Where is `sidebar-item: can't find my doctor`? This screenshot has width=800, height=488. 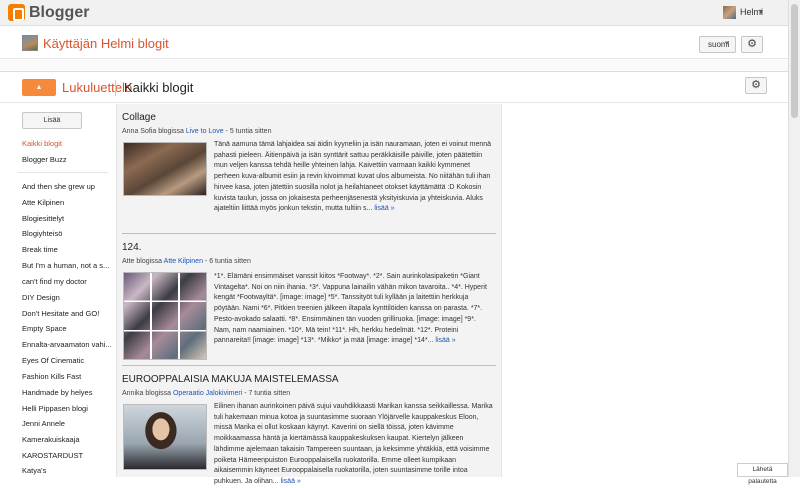
sidebar-item: can't find my doctor is located at coordinates (54, 281).